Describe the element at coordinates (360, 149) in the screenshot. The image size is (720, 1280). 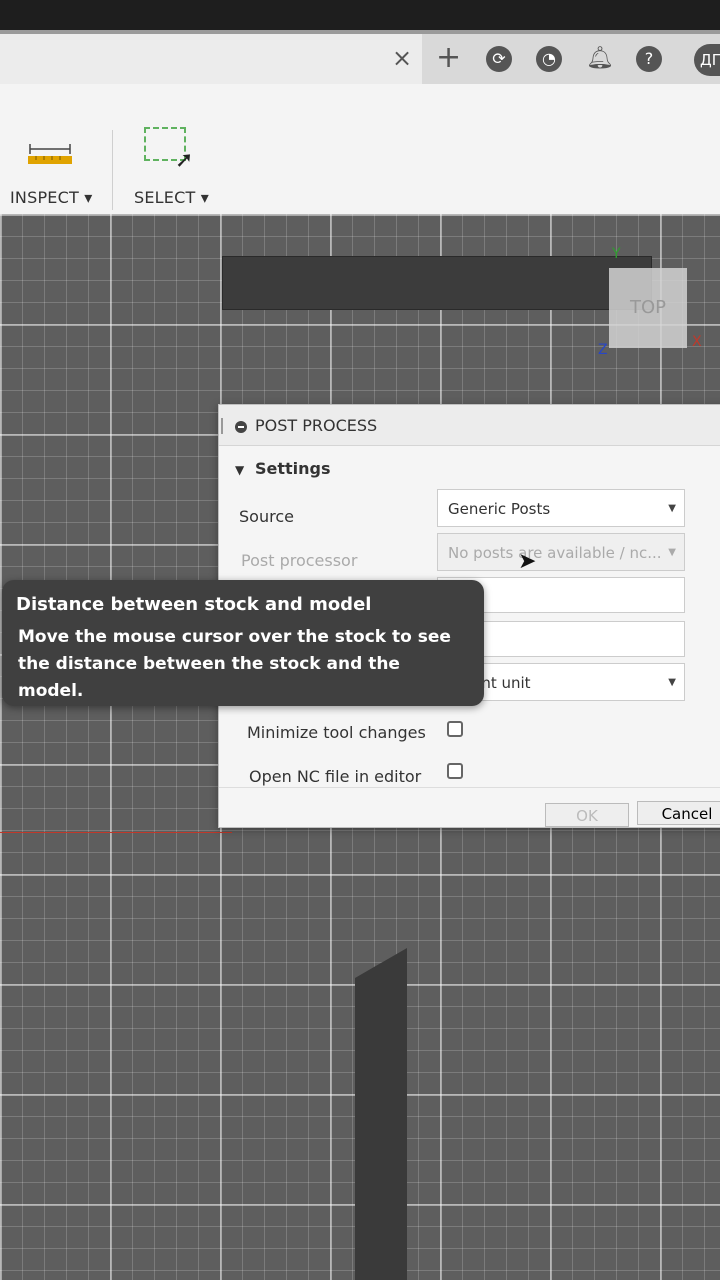
I see `toolbar` at that location.